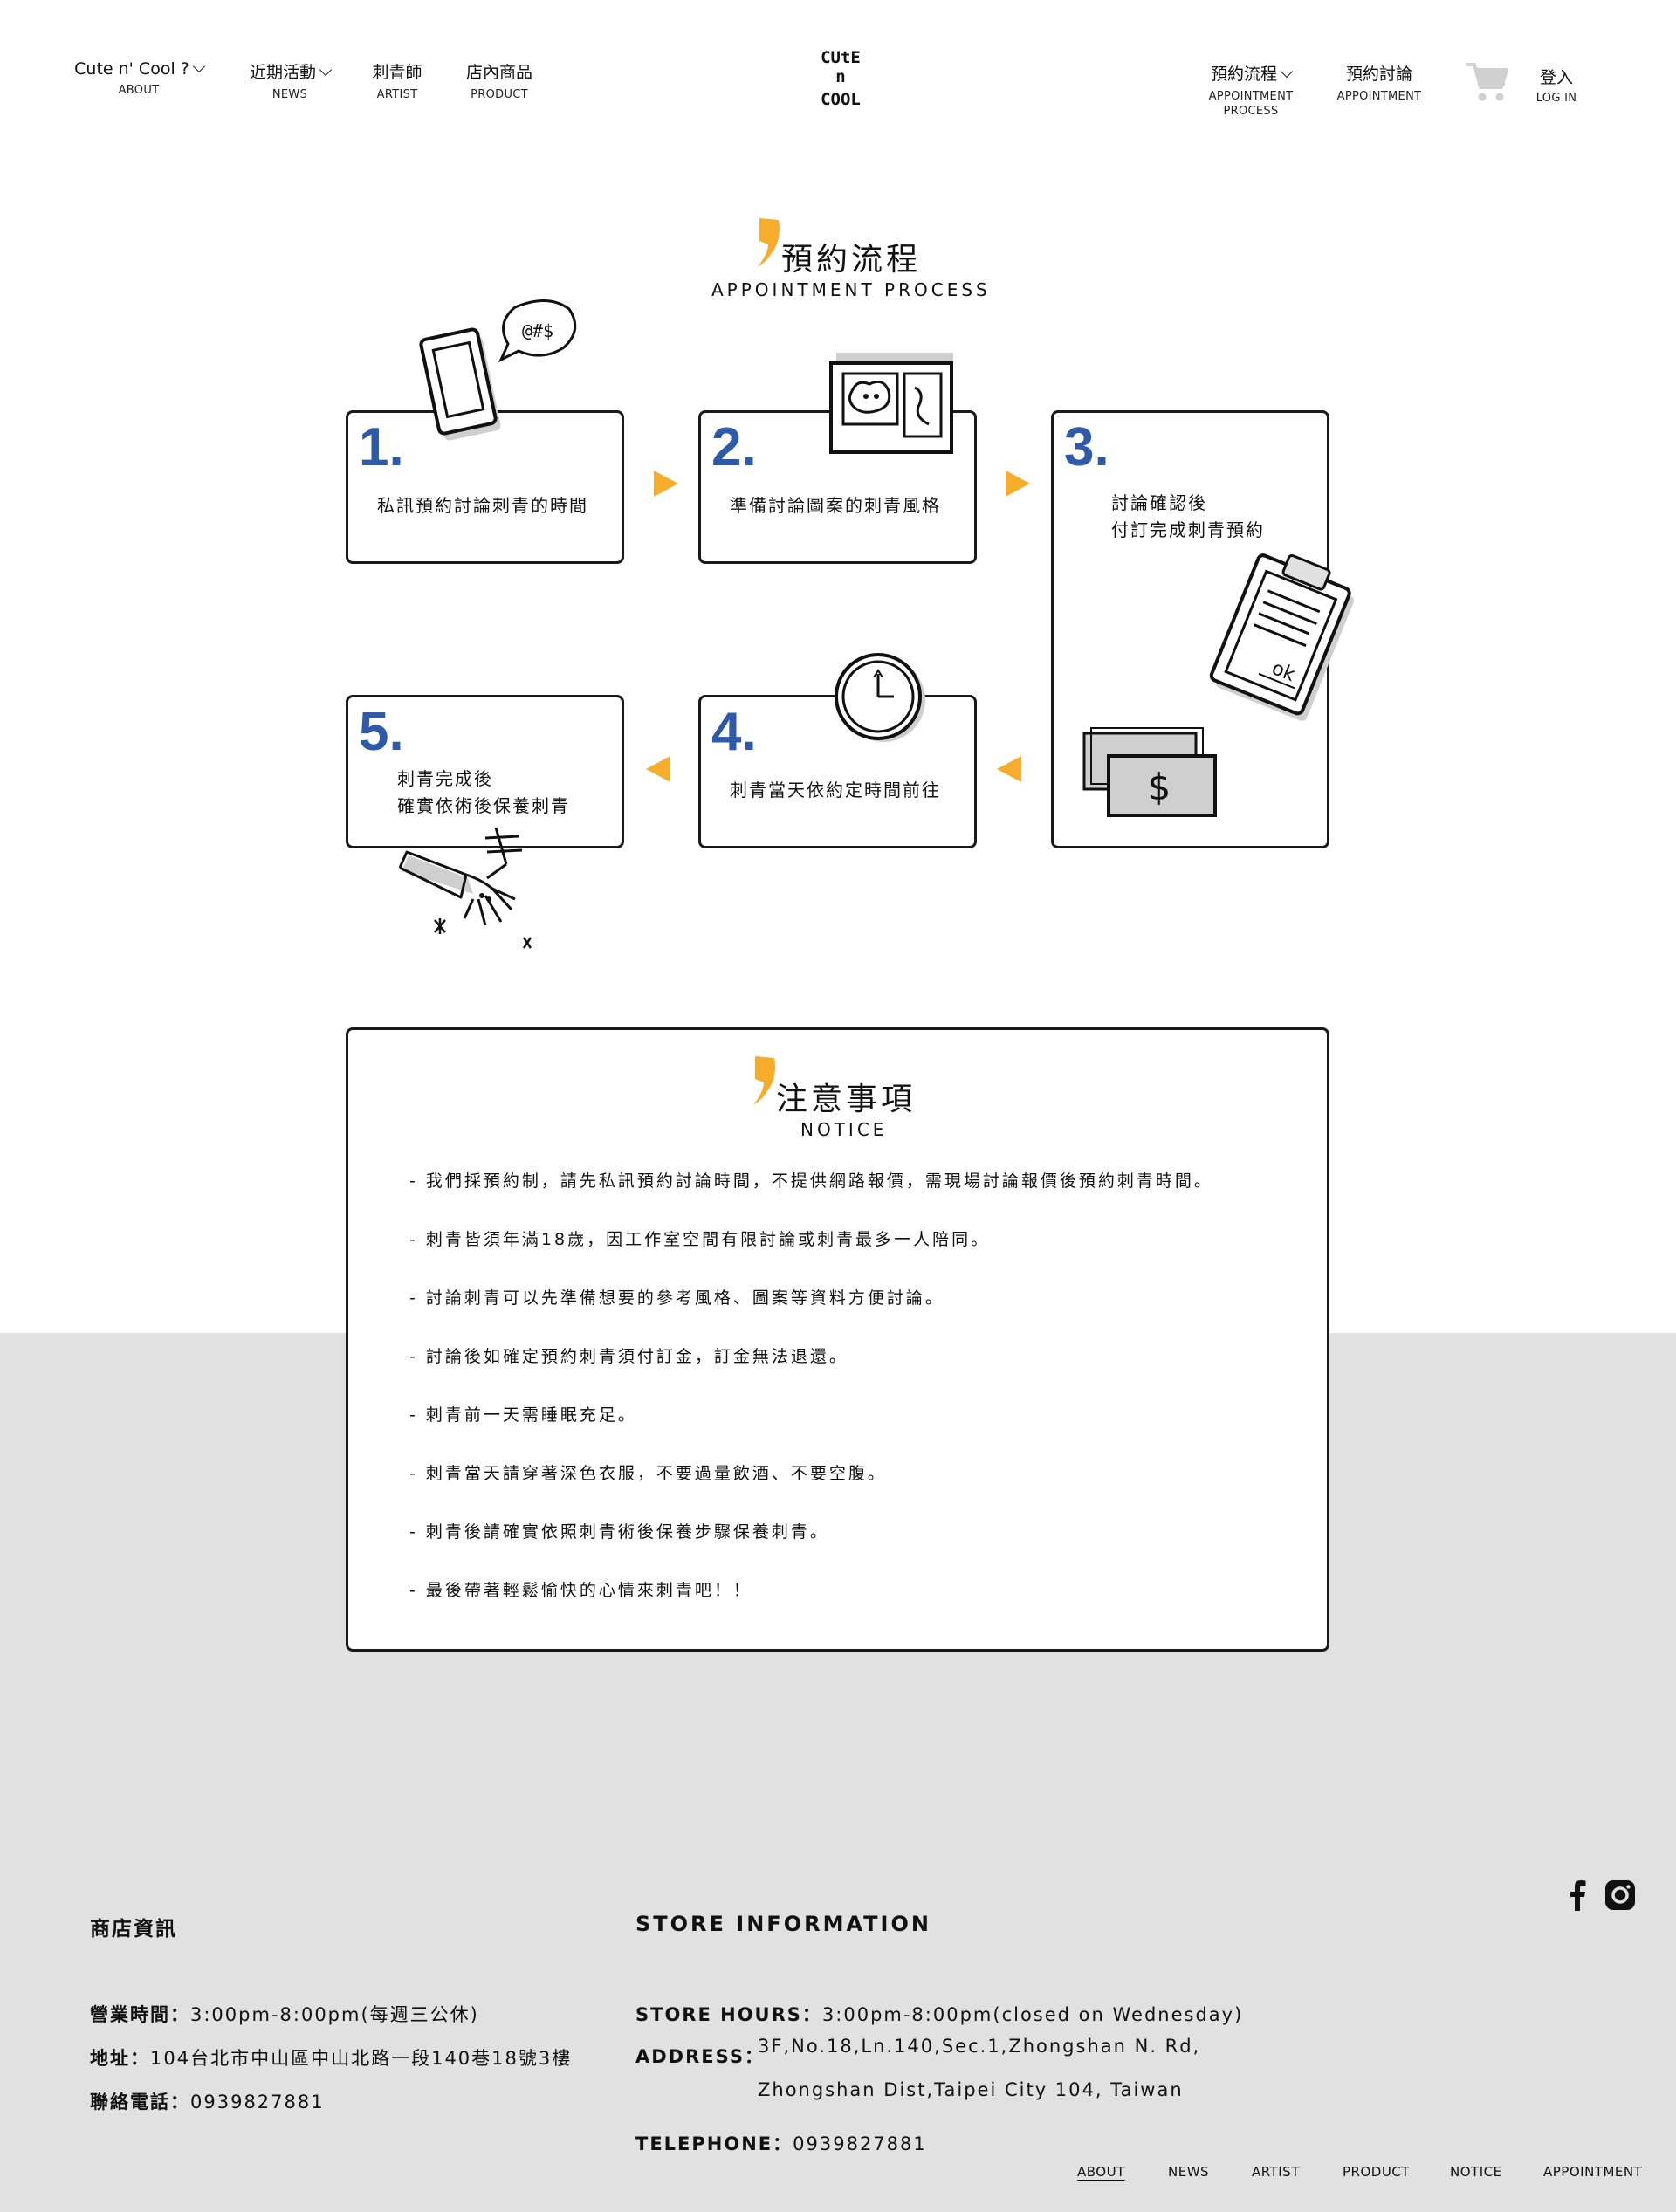 The image size is (1676, 2212). Describe the element at coordinates (851, 289) in the screenshot. I see `process-subtitle: APPOINTMENT PROCESS` at that location.